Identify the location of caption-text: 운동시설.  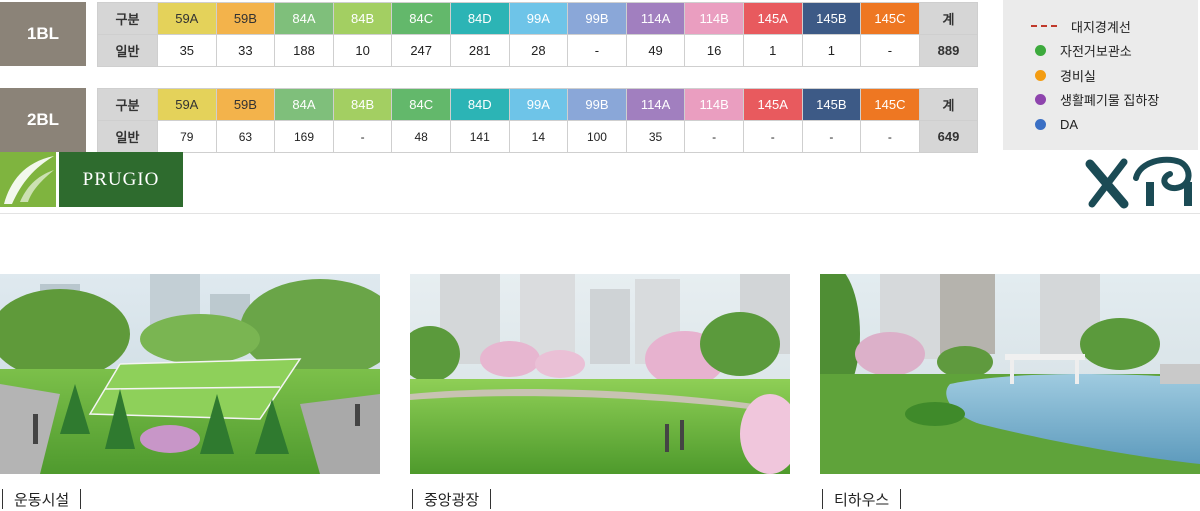
(42, 500).